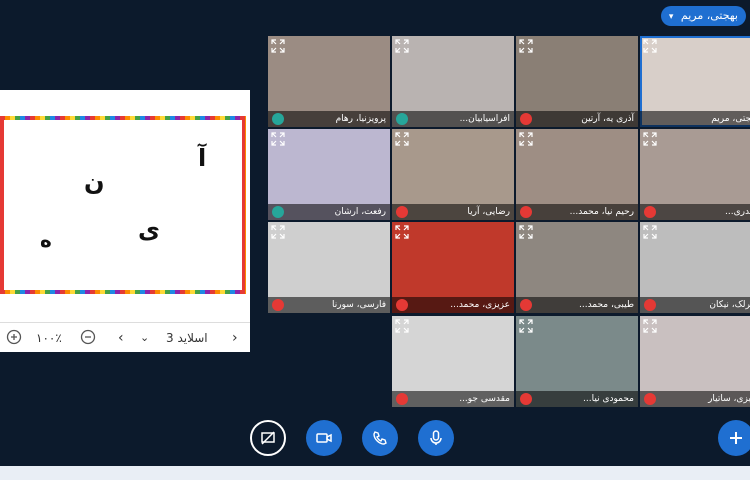 The image size is (750, 480). I want to click on zoom-in-button, so click(14, 338).